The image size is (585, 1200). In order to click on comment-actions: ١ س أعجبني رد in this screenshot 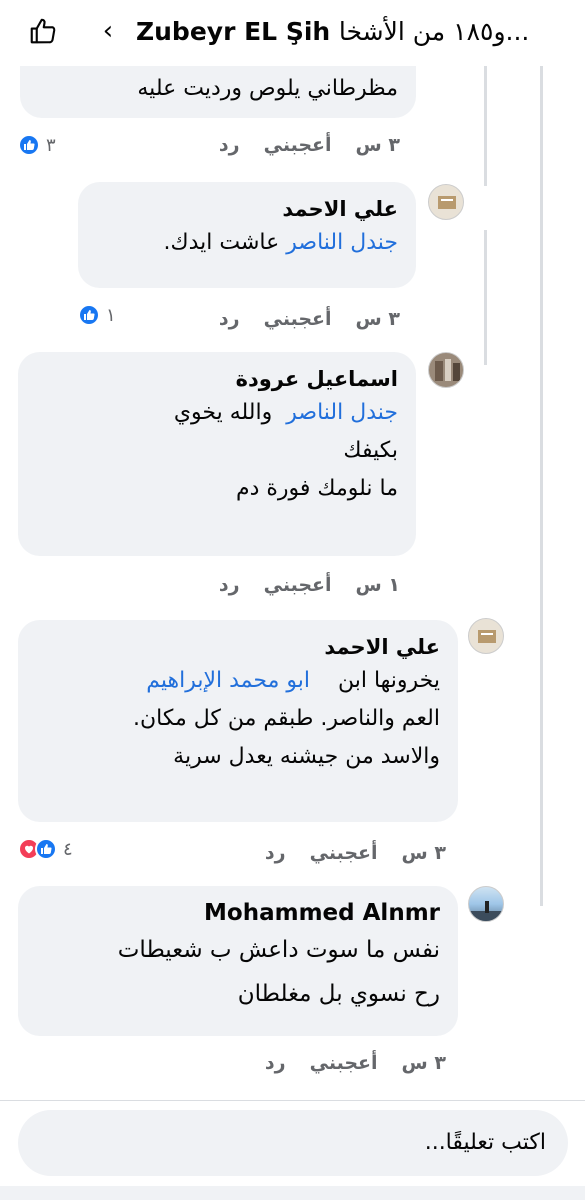, I will do `click(290, 585)`.